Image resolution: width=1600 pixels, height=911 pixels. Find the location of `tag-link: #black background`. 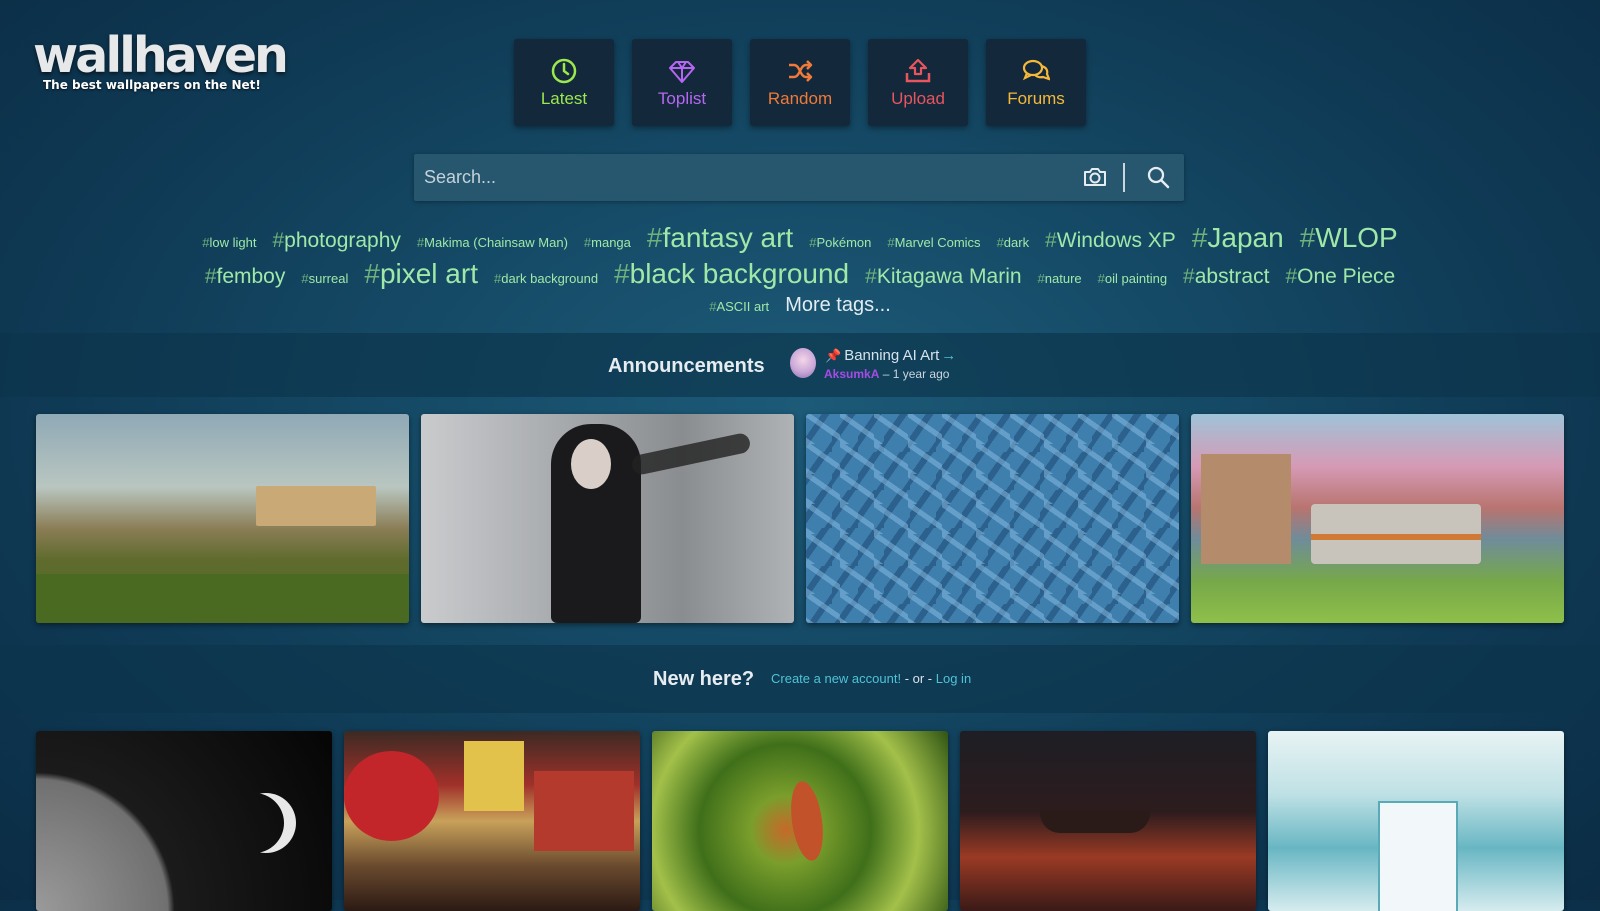

tag-link: #black background is located at coordinates (731, 274).